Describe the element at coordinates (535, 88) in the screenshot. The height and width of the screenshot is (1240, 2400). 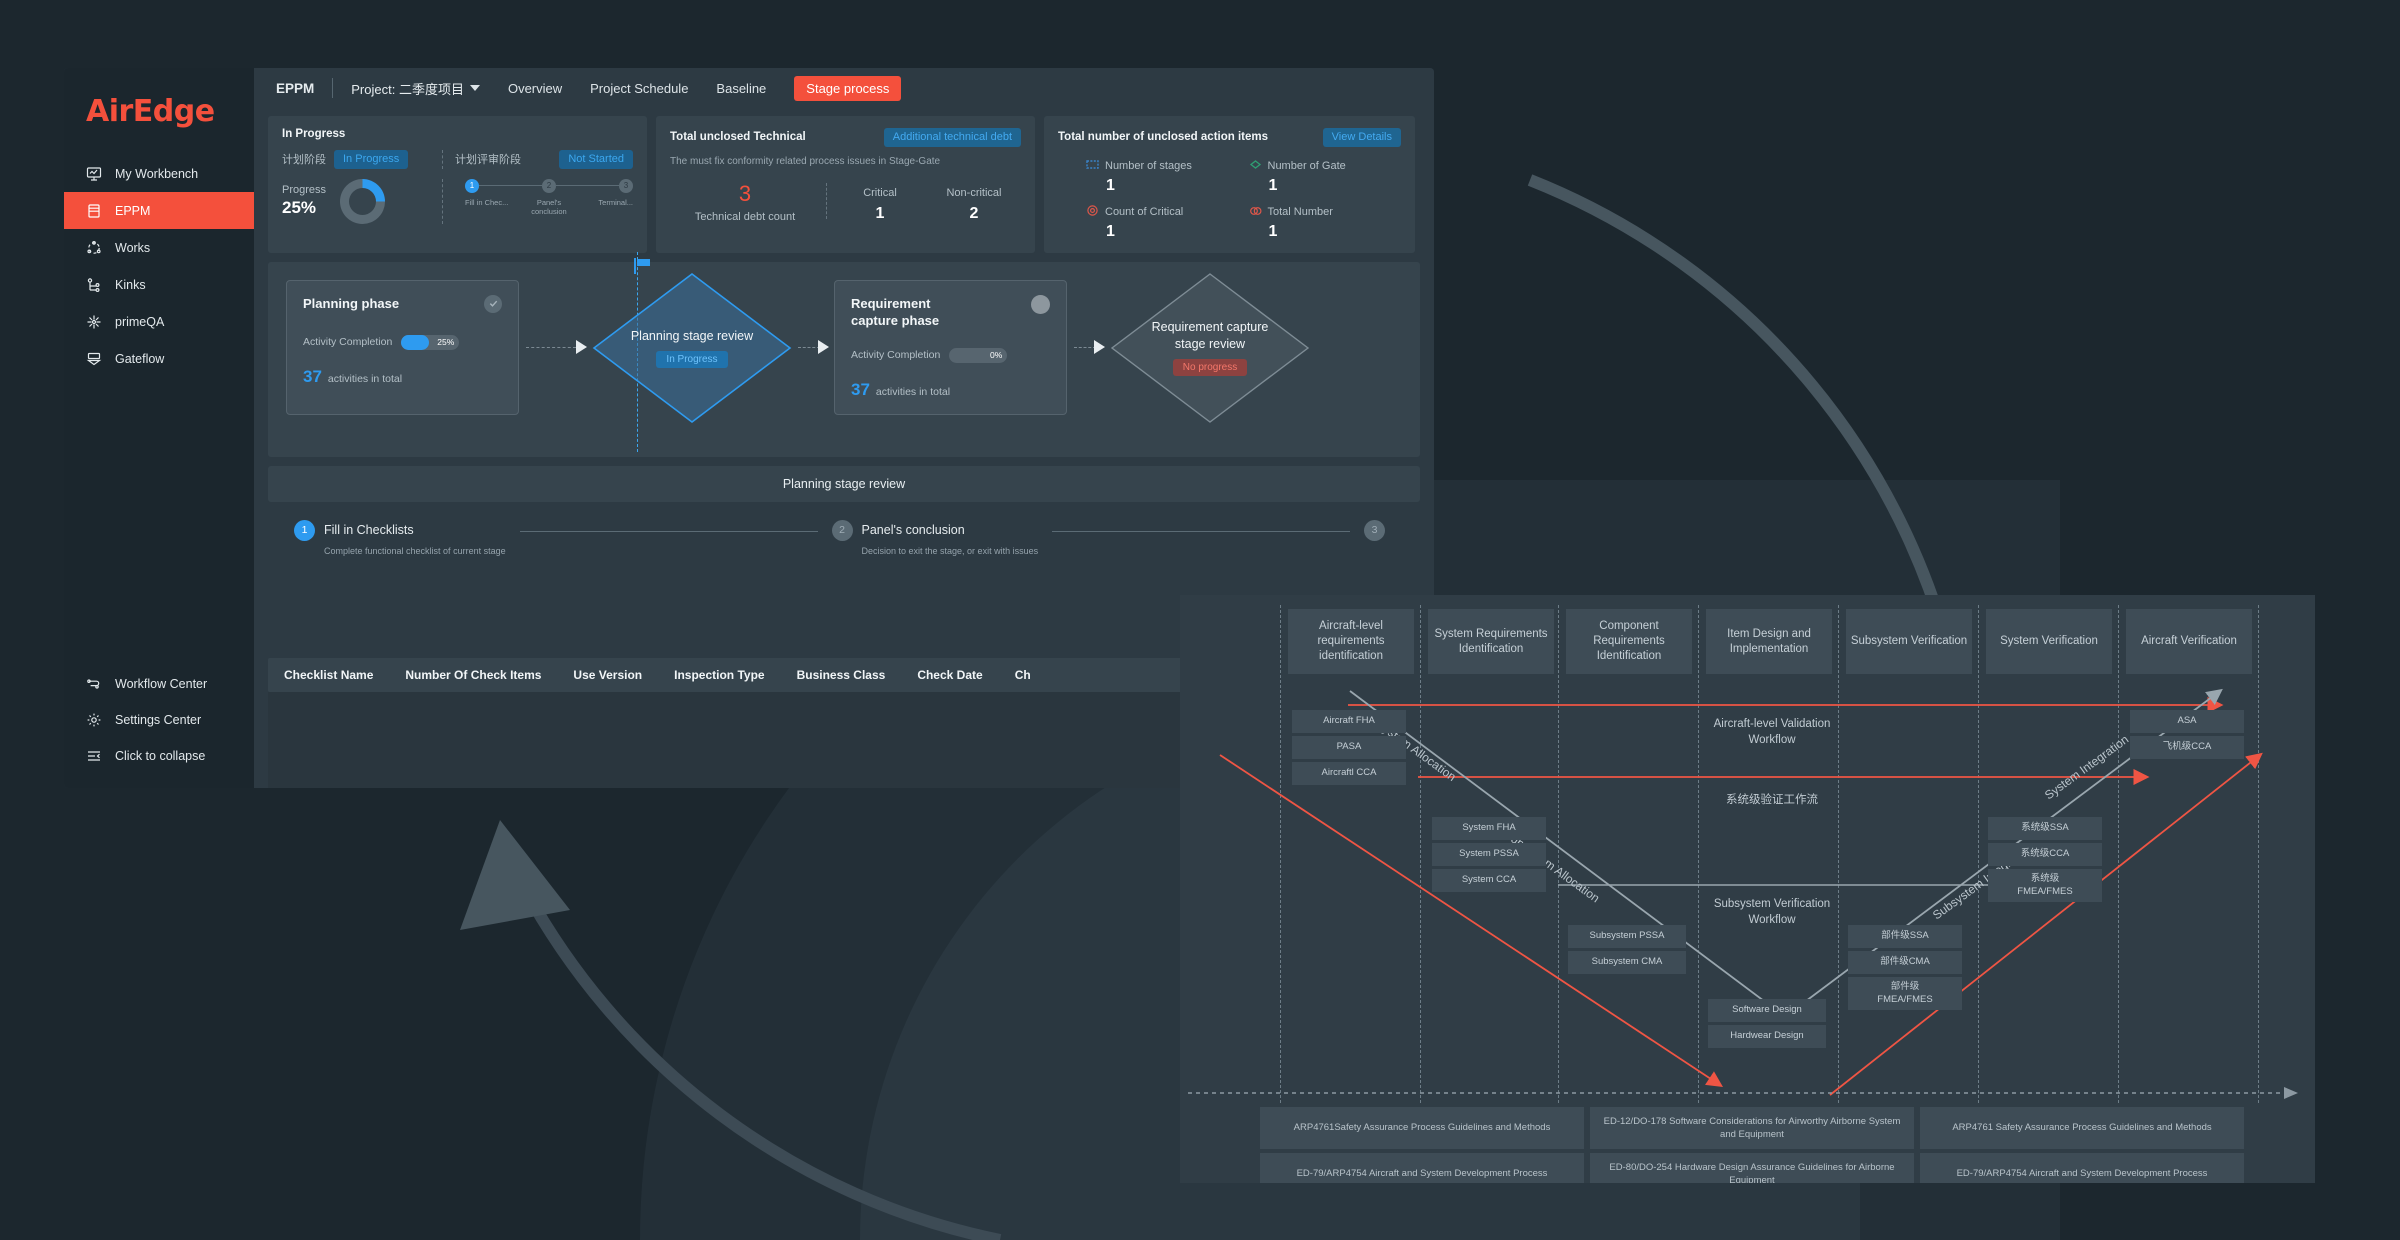
I see `tab-overview: Overview` at that location.